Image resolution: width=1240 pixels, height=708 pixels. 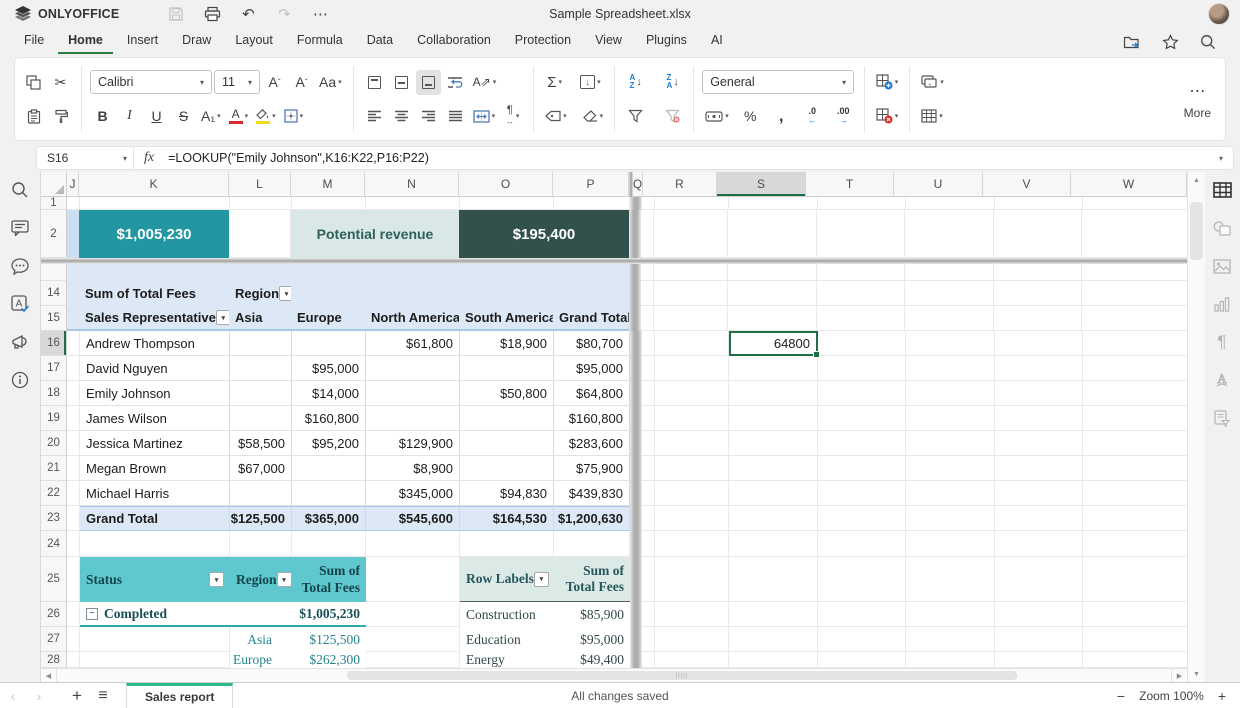 What do you see at coordinates (142, 41) in the screenshot?
I see `menu-tab-insert: Insert` at bounding box center [142, 41].